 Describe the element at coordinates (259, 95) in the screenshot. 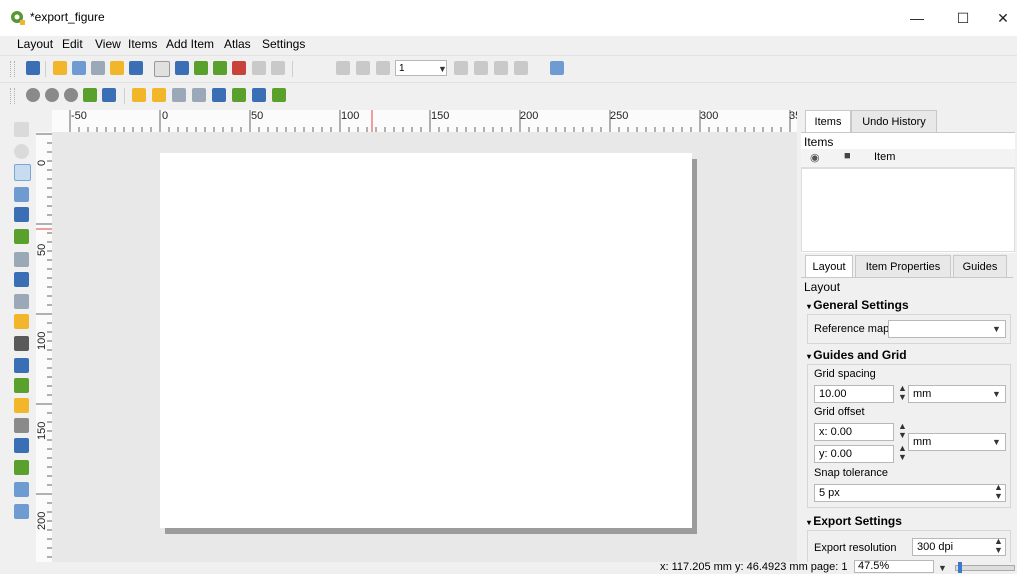

I see `distribute-items-icon` at that location.